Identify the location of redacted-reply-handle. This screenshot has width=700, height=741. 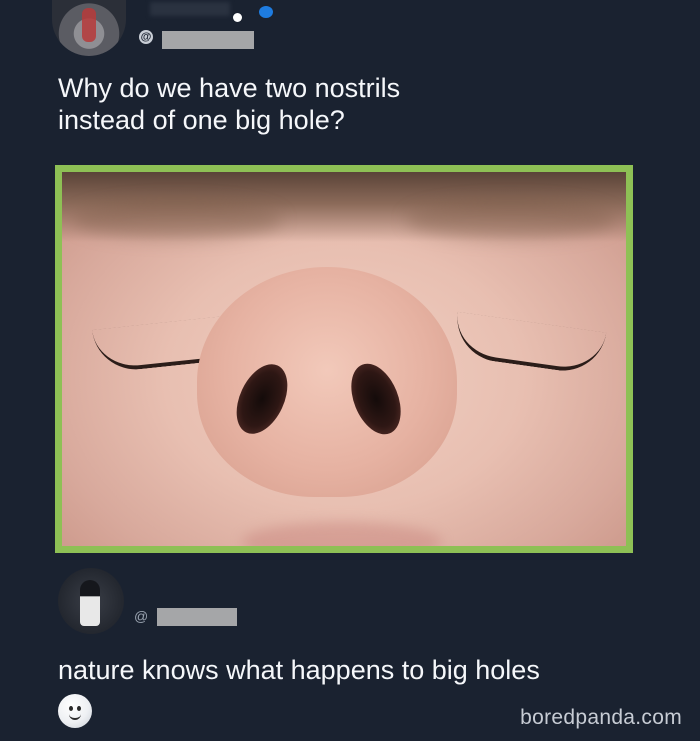
(197, 617).